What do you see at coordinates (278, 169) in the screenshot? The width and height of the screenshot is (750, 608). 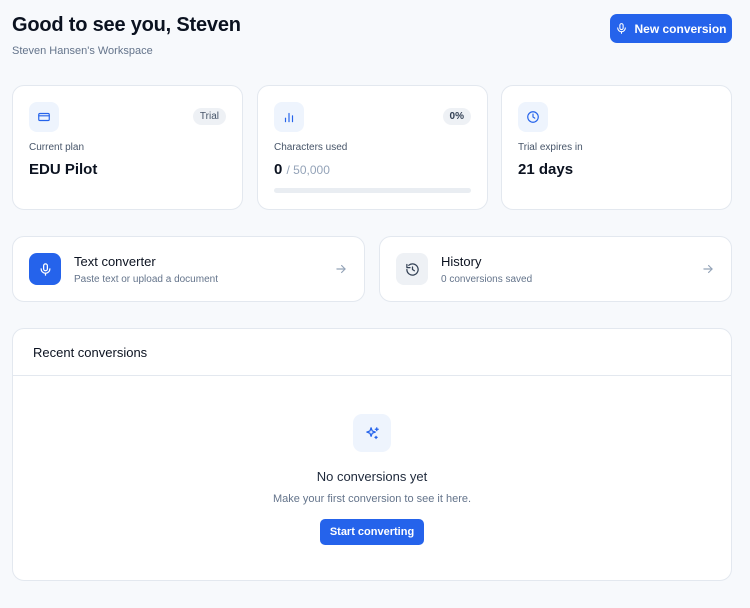 I see `characters-used: 0` at bounding box center [278, 169].